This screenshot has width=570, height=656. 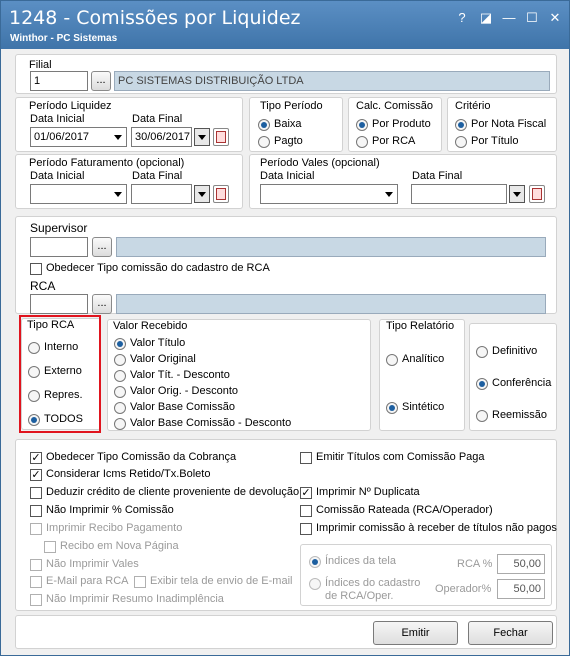 What do you see at coordinates (473, 106) in the screenshot?
I see `criterio-label: Critério` at bounding box center [473, 106].